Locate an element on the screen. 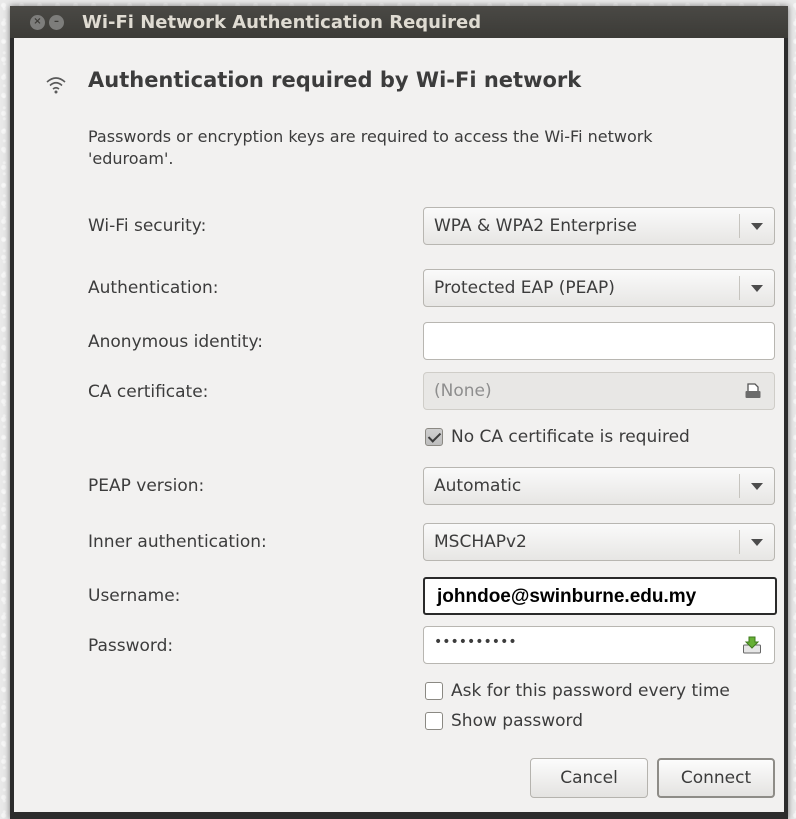 The width and height of the screenshot is (796, 819). ca-certificate-label: CA certificate: is located at coordinates (148, 392).